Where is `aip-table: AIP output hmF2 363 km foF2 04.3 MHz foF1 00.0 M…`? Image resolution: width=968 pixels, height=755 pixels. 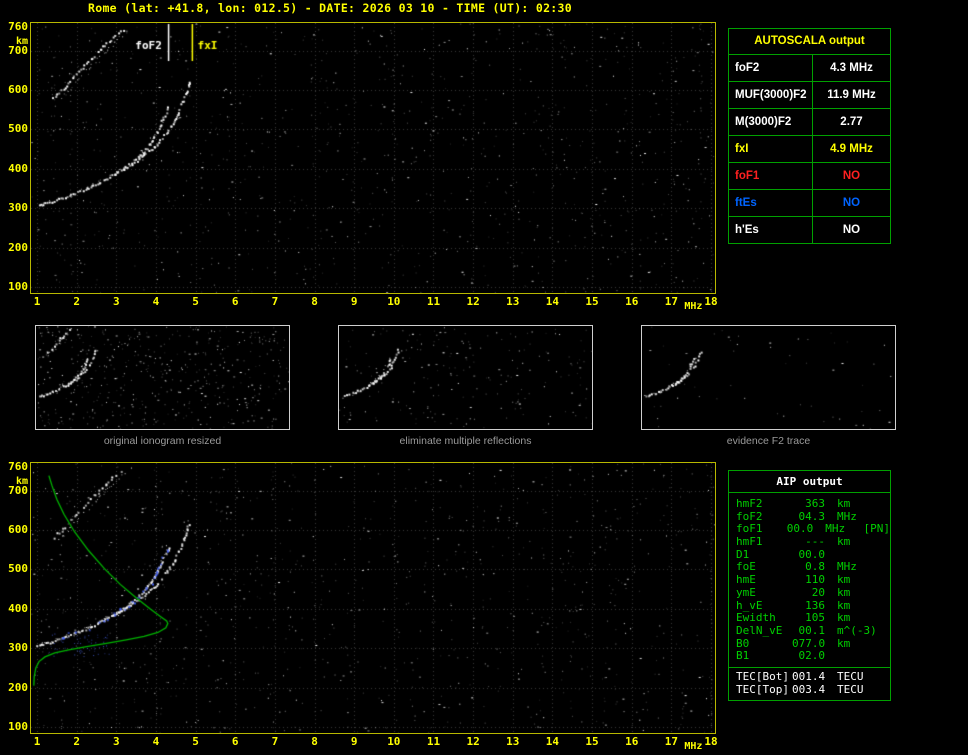 aip-table: AIP output hmF2 363 km foF2 04.3 MHz foF1 00.0 M… is located at coordinates (809, 586).